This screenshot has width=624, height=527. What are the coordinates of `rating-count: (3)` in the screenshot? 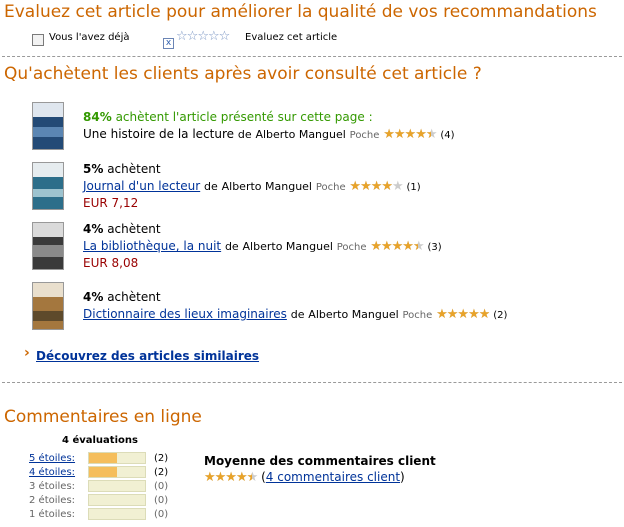 It's located at (434, 247).